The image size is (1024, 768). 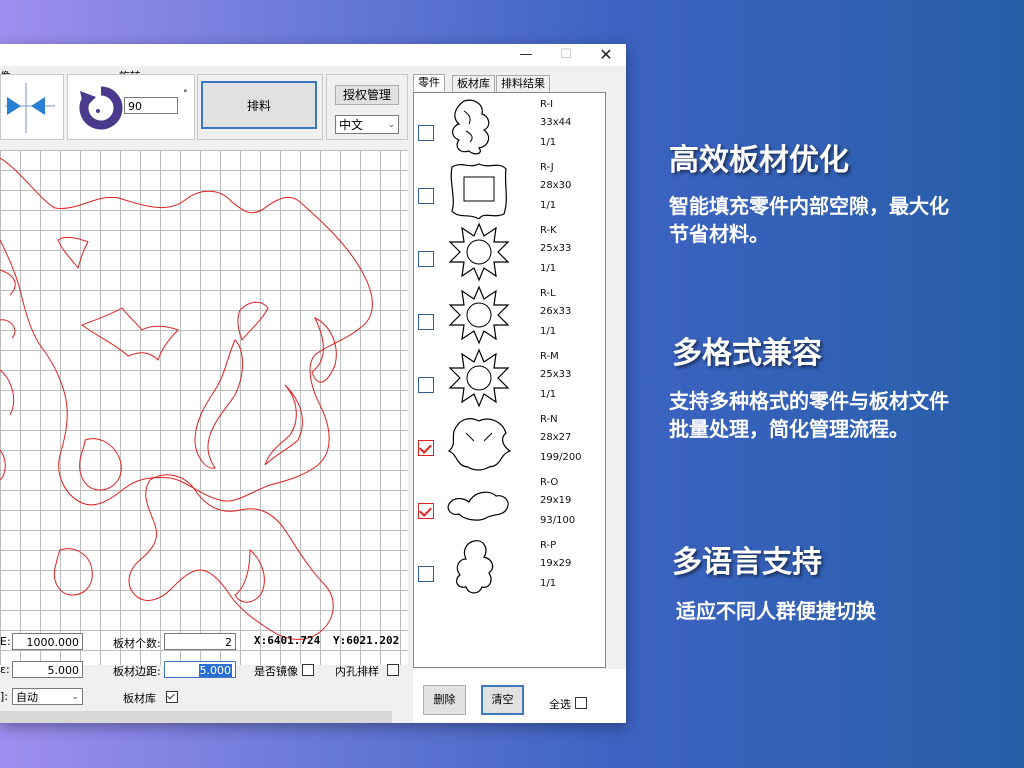 I want to click on sheet-count-input: 2, so click(x=200, y=641).